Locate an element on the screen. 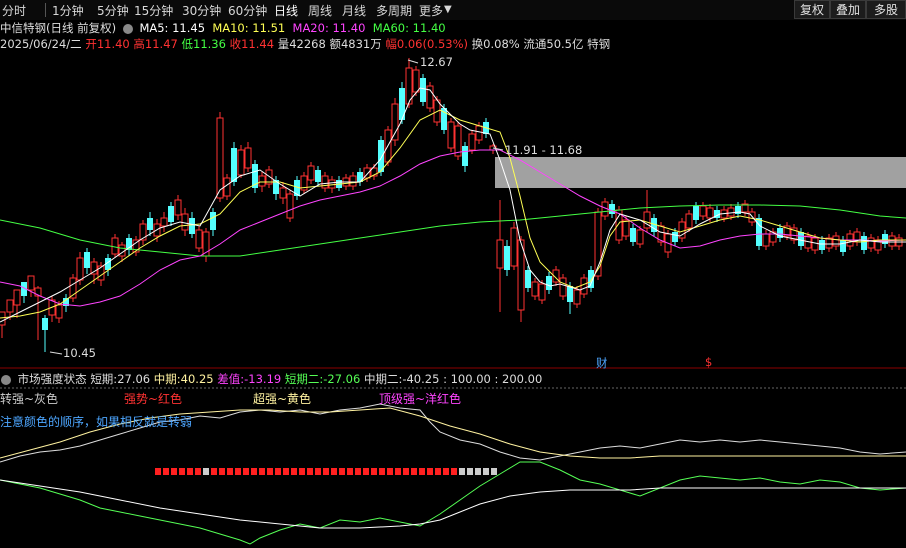 The width and height of the screenshot is (906, 548). diff-value: -13.19 is located at coordinates (263, 379).